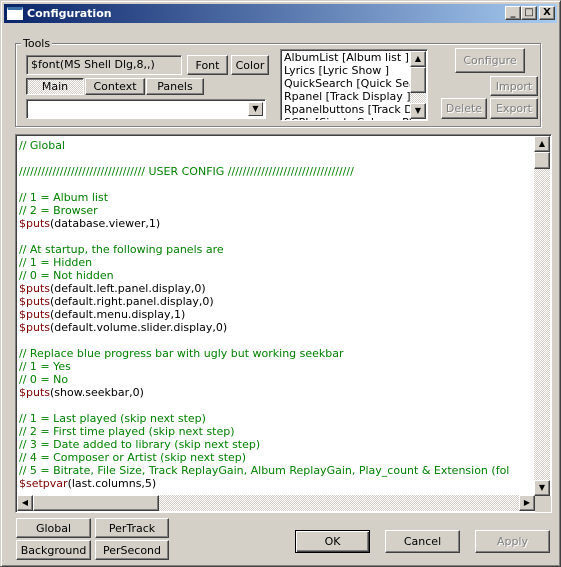 This screenshot has width=561, height=567. I want to click on code-line: $puts(database.viewer,1), so click(276, 223).